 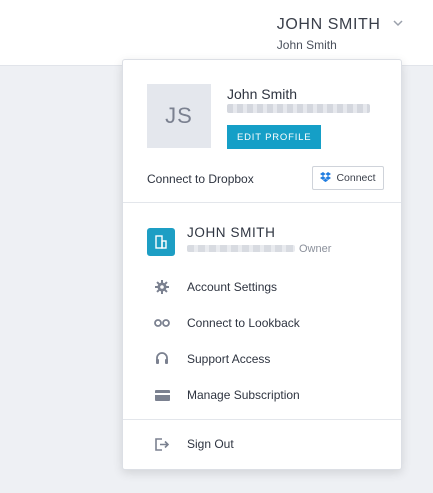 I want to click on dropbox-icon, so click(x=326, y=178).